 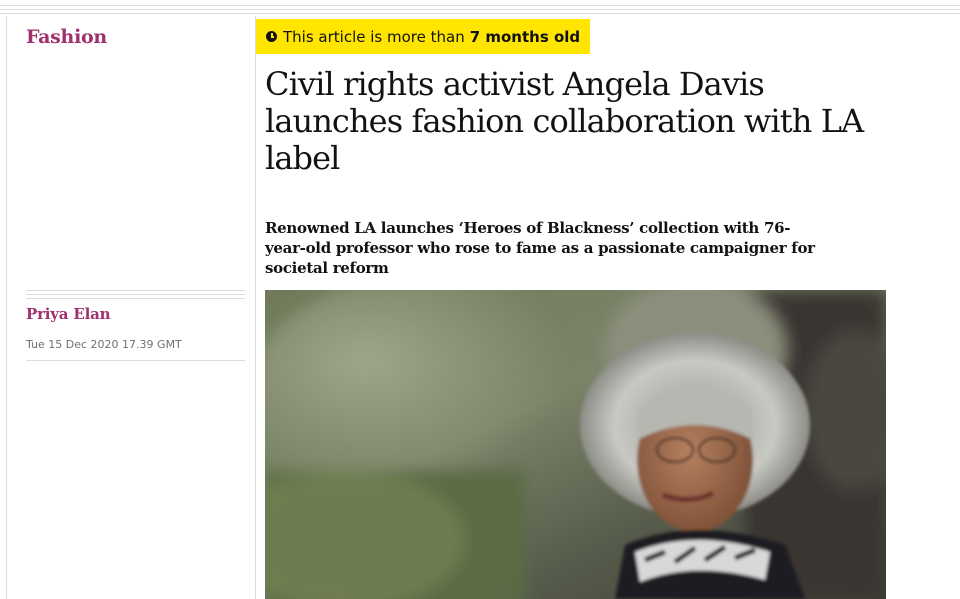 What do you see at coordinates (255, 307) in the screenshot?
I see `column-divider-main` at bounding box center [255, 307].